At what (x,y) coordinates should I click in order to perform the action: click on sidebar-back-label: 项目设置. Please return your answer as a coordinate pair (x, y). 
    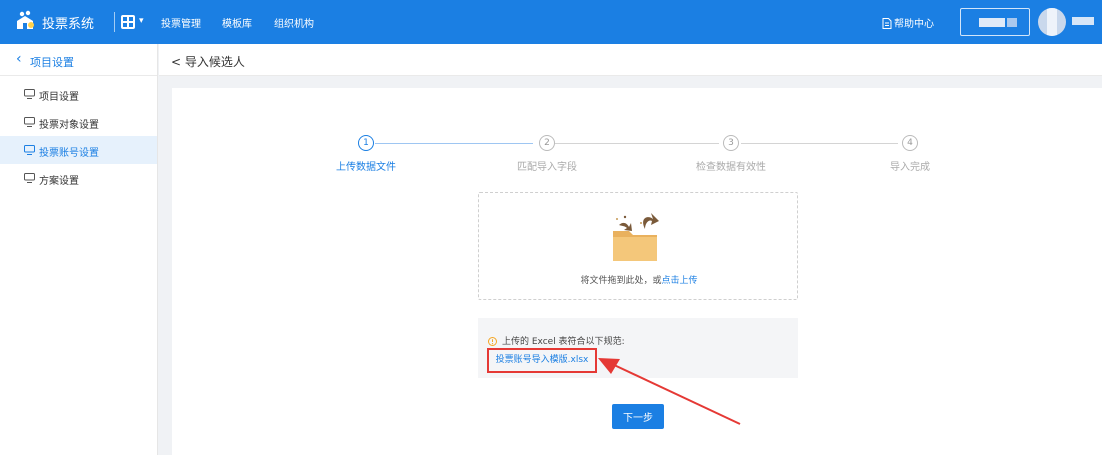
    Looking at the image, I should click on (52, 62).